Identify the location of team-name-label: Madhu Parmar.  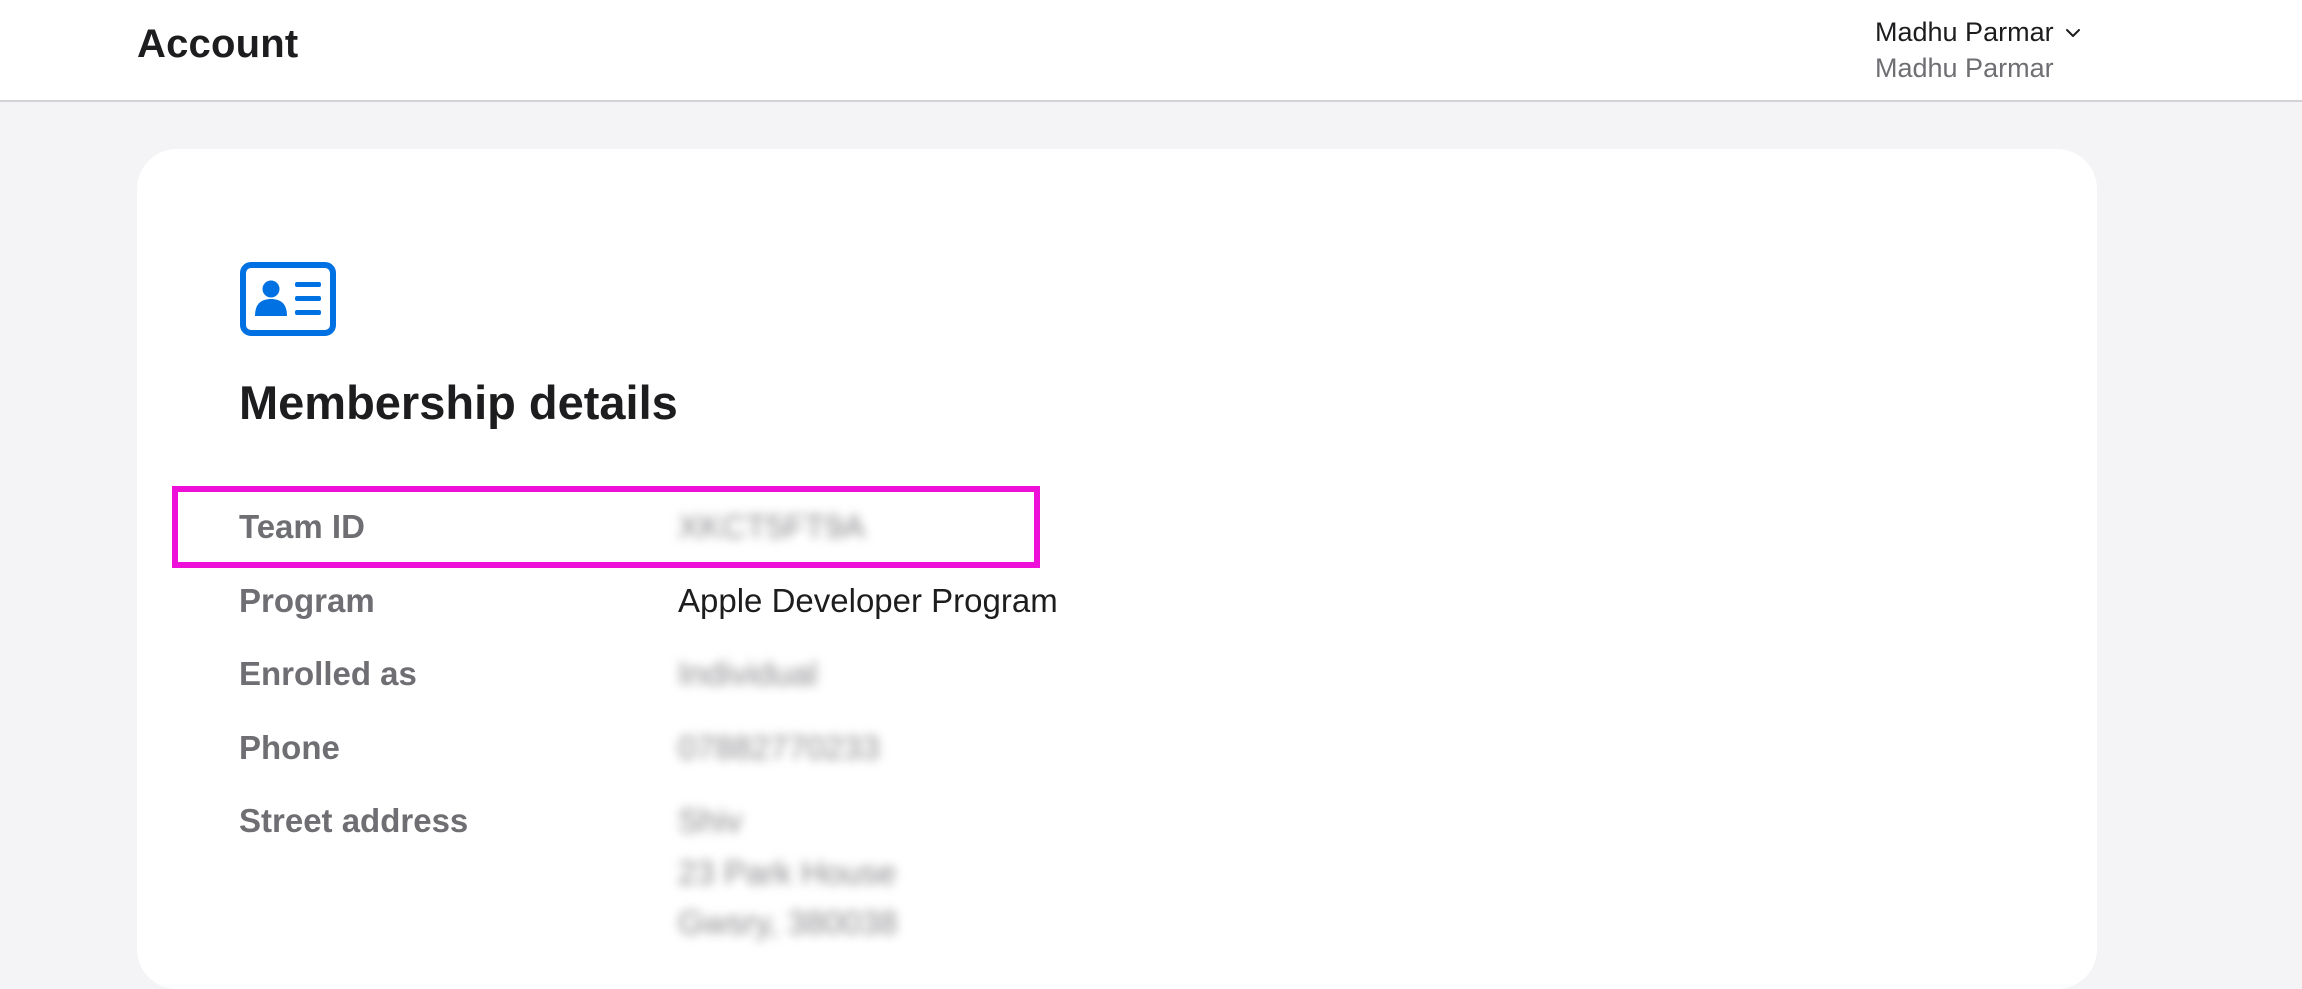
(1964, 68).